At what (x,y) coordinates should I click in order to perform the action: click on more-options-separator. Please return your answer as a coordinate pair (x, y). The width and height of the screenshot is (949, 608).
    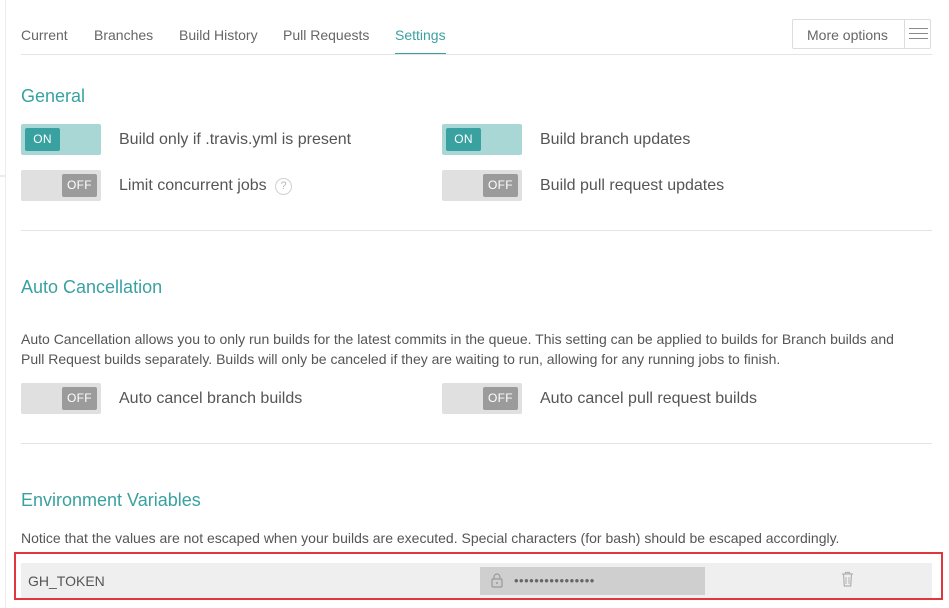
    Looking at the image, I should click on (904, 34).